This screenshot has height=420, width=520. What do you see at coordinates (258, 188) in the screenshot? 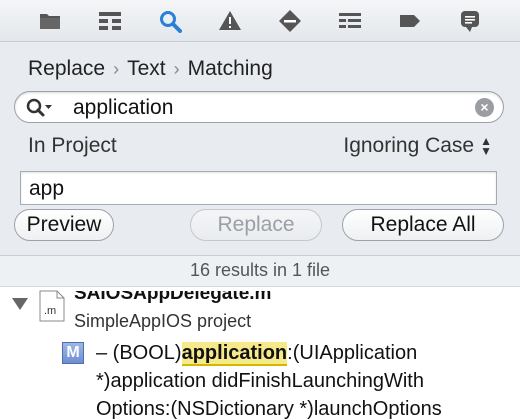
I see `replace-input: app` at bounding box center [258, 188].